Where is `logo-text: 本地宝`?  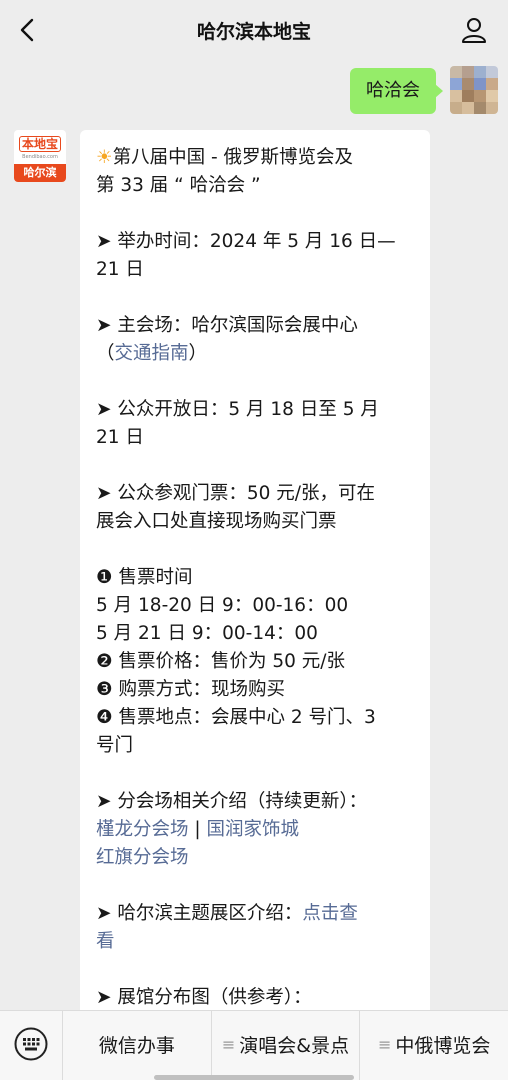 logo-text: 本地宝 is located at coordinates (39, 144).